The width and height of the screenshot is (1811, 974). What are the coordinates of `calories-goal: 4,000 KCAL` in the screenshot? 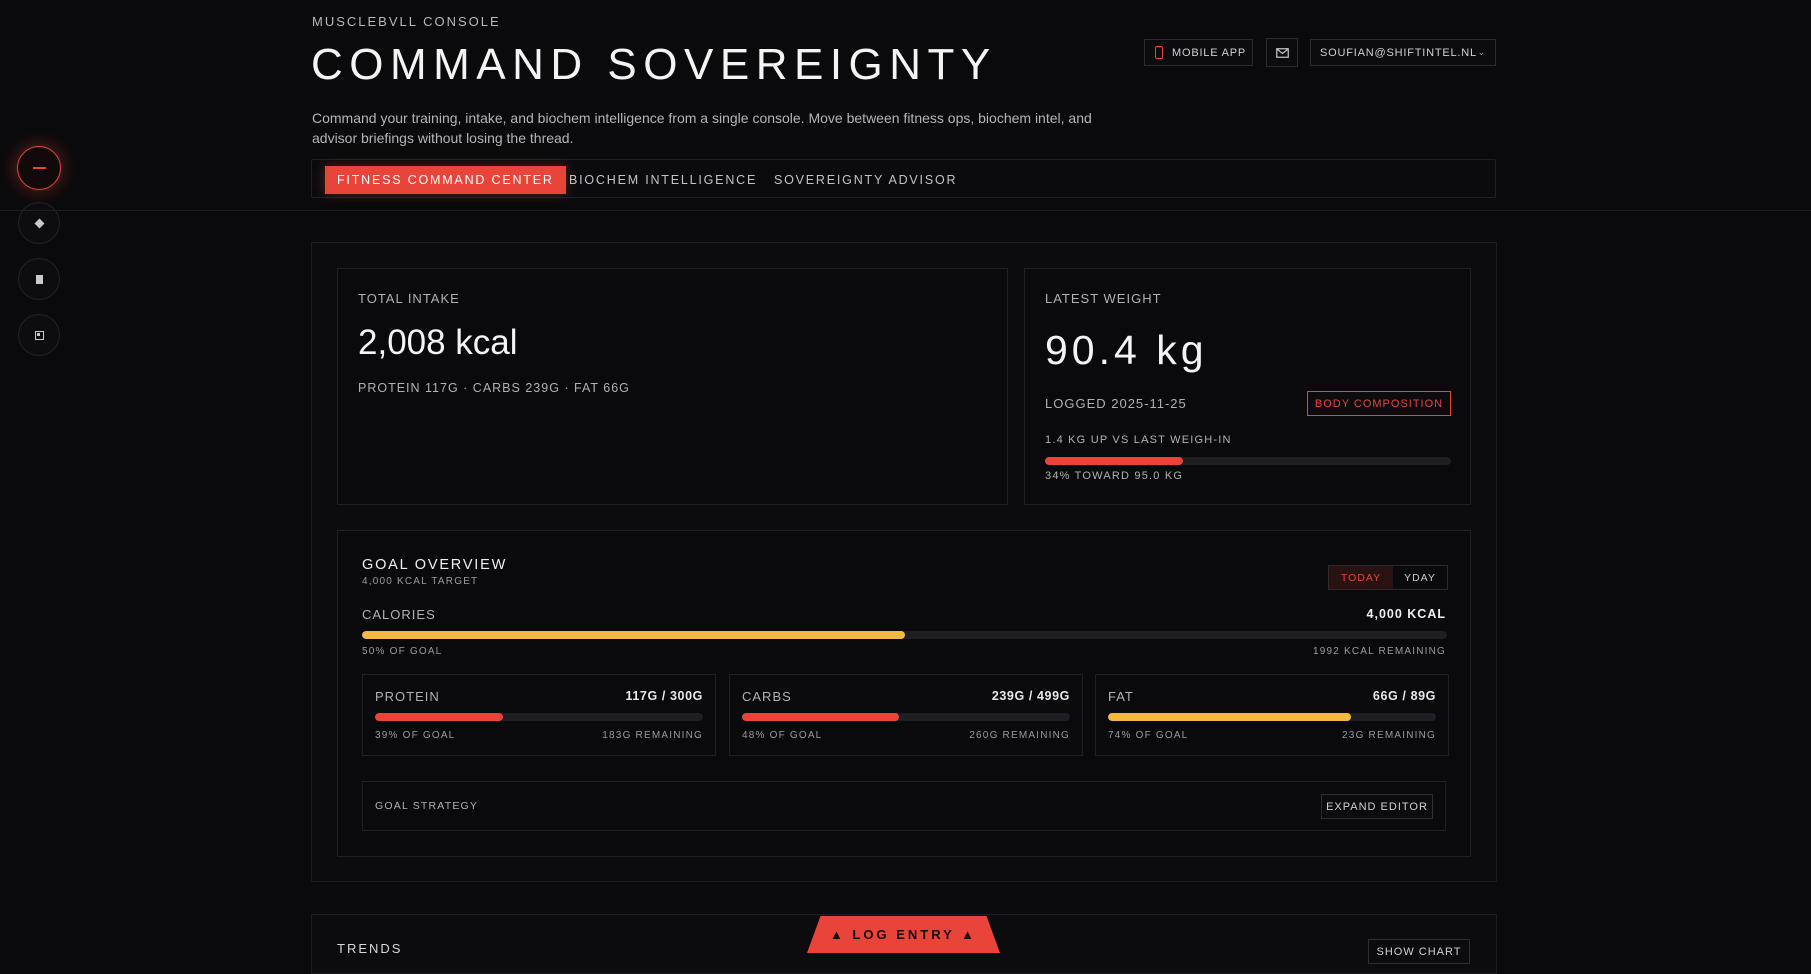 It's located at (1406, 614).